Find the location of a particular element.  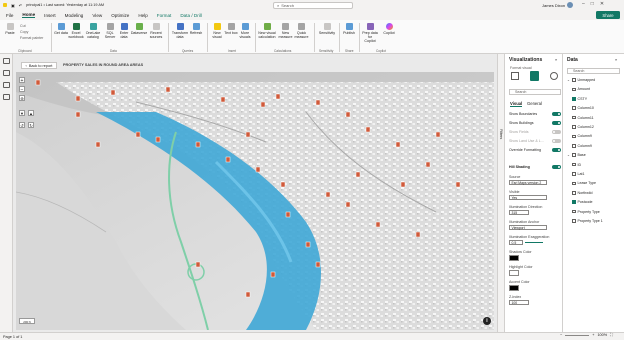

new-measure-button: New measure is located at coordinates (285, 31).